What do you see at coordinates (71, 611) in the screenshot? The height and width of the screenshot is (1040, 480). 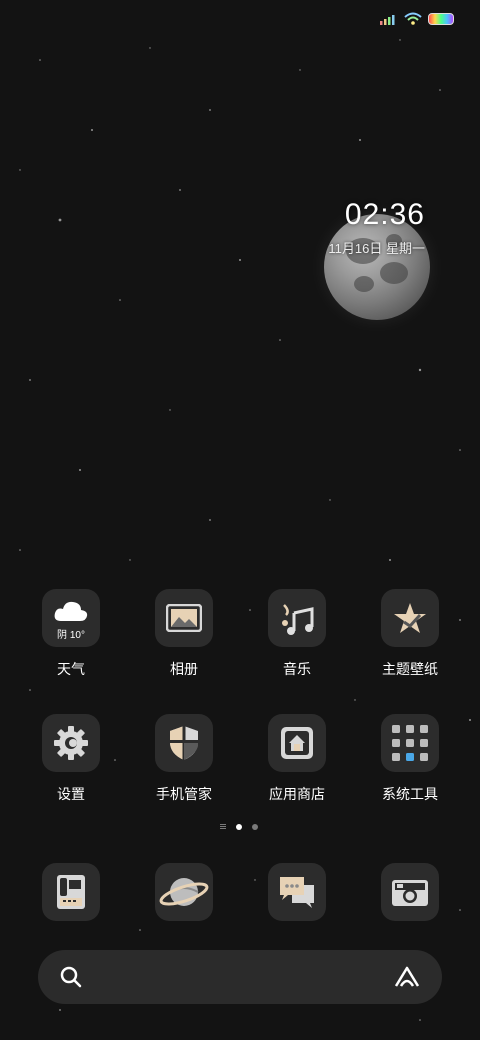 I see `cloud-icon` at bounding box center [71, 611].